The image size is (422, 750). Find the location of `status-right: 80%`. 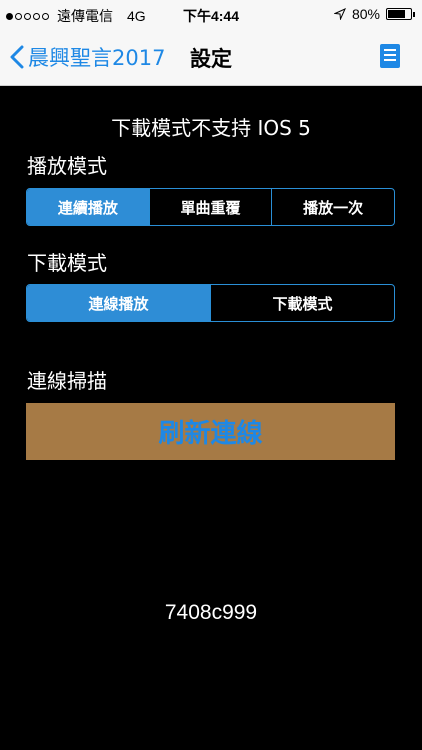

status-right: 80% is located at coordinates (374, 14).